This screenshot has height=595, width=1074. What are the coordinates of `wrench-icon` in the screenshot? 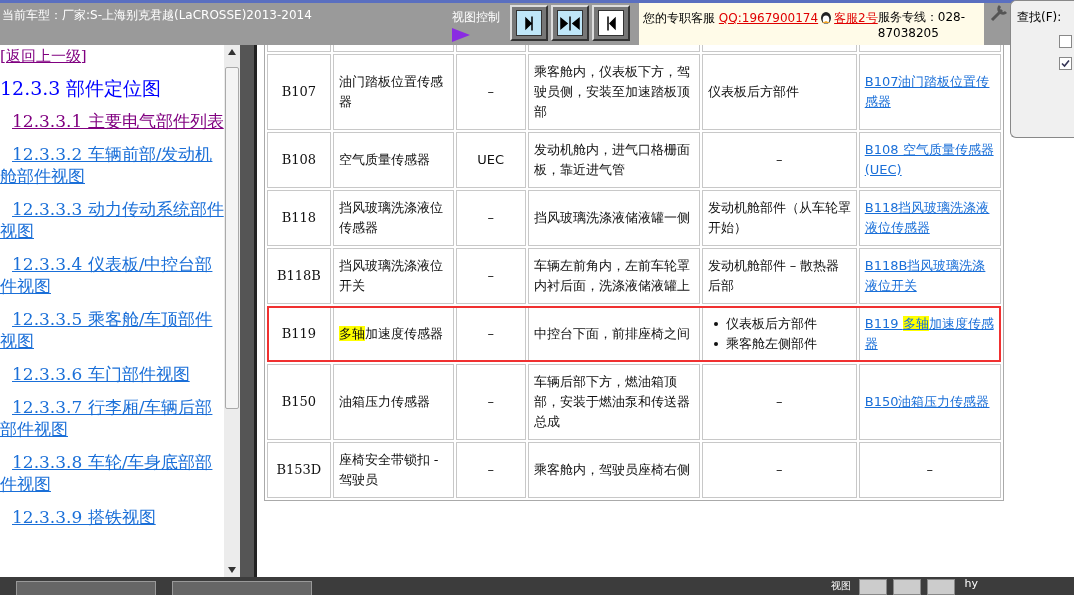 It's located at (999, 13).